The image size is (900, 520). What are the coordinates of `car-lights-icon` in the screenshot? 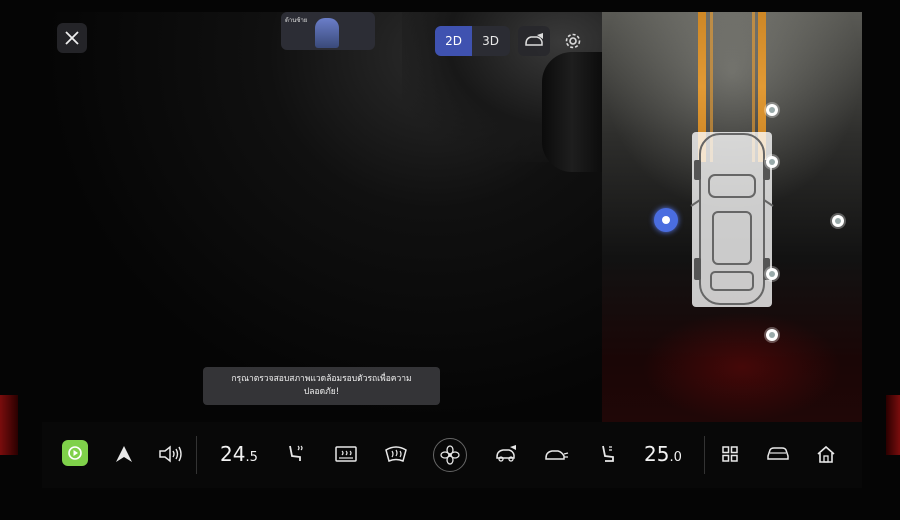 It's located at (557, 455).